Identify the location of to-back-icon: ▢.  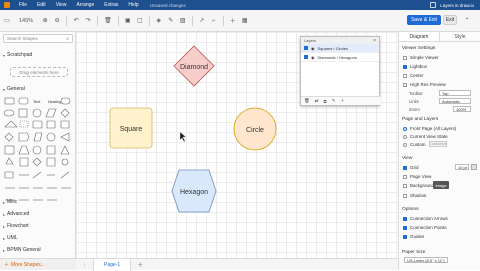
(140, 21).